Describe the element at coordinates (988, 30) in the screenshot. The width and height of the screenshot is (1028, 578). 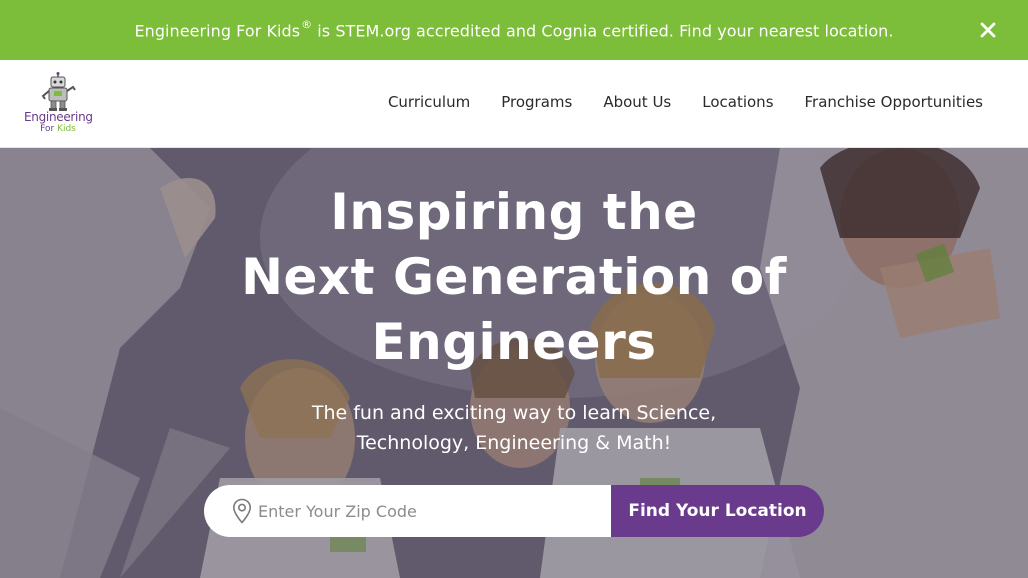
I see `close-icon` at that location.